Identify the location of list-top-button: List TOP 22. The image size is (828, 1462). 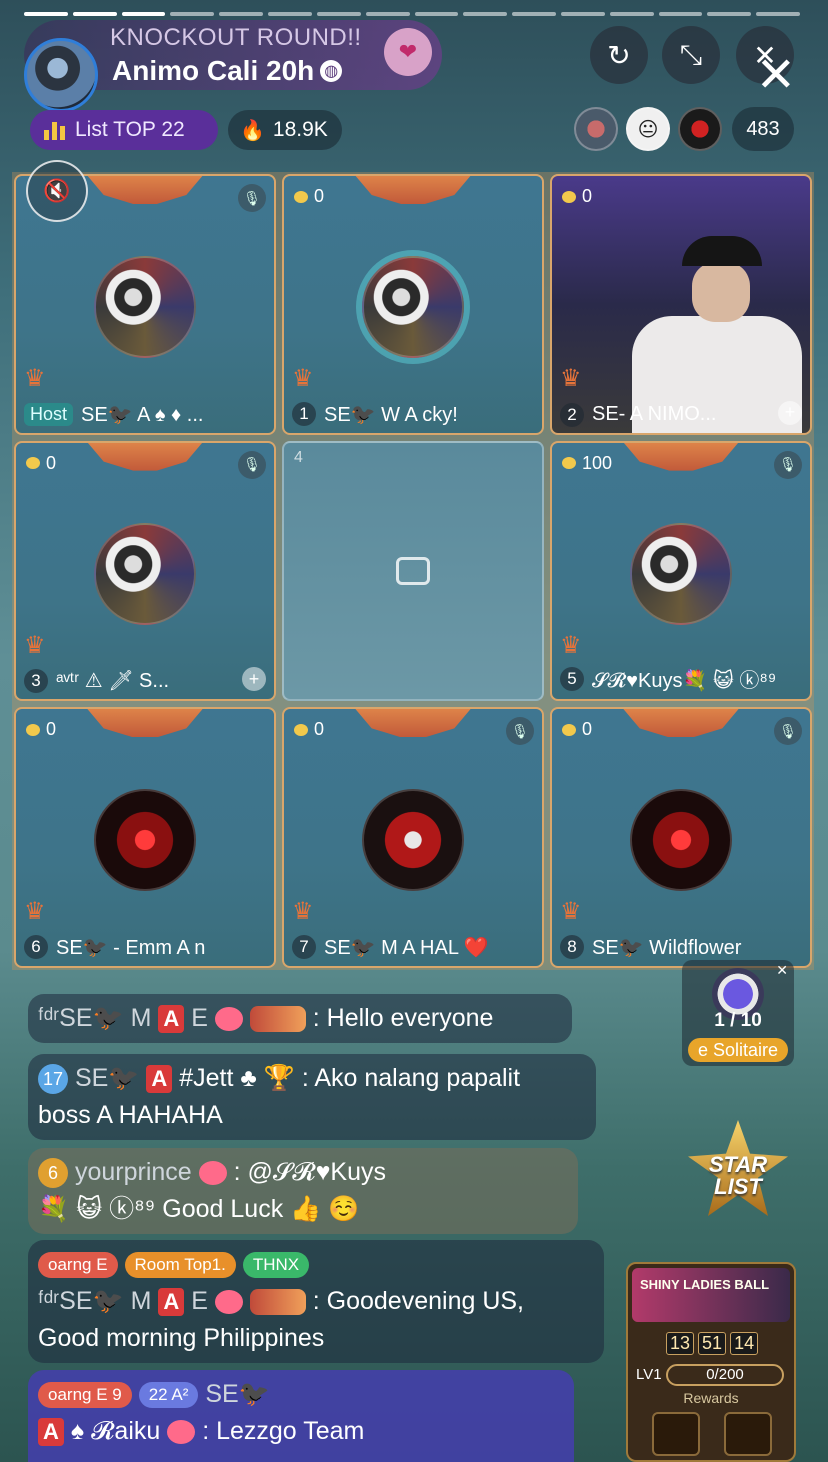
(124, 130).